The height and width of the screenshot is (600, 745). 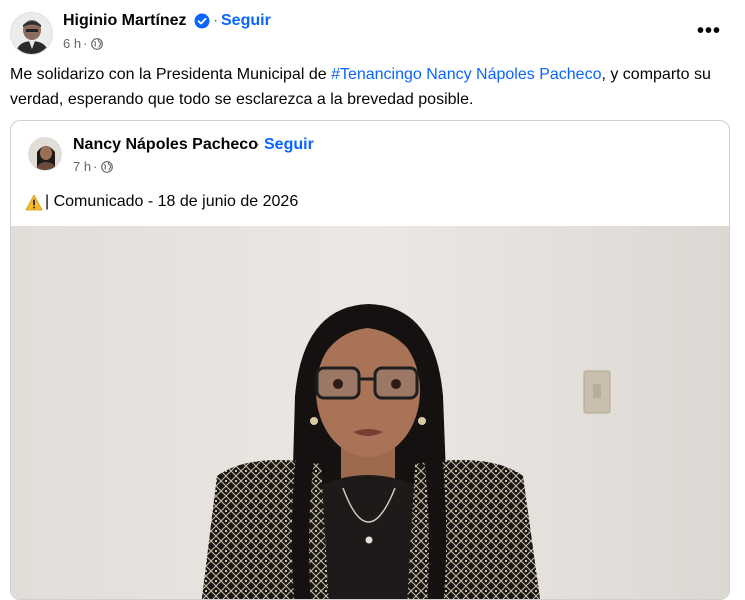 I want to click on shared-author-avatar, so click(x=45, y=154).